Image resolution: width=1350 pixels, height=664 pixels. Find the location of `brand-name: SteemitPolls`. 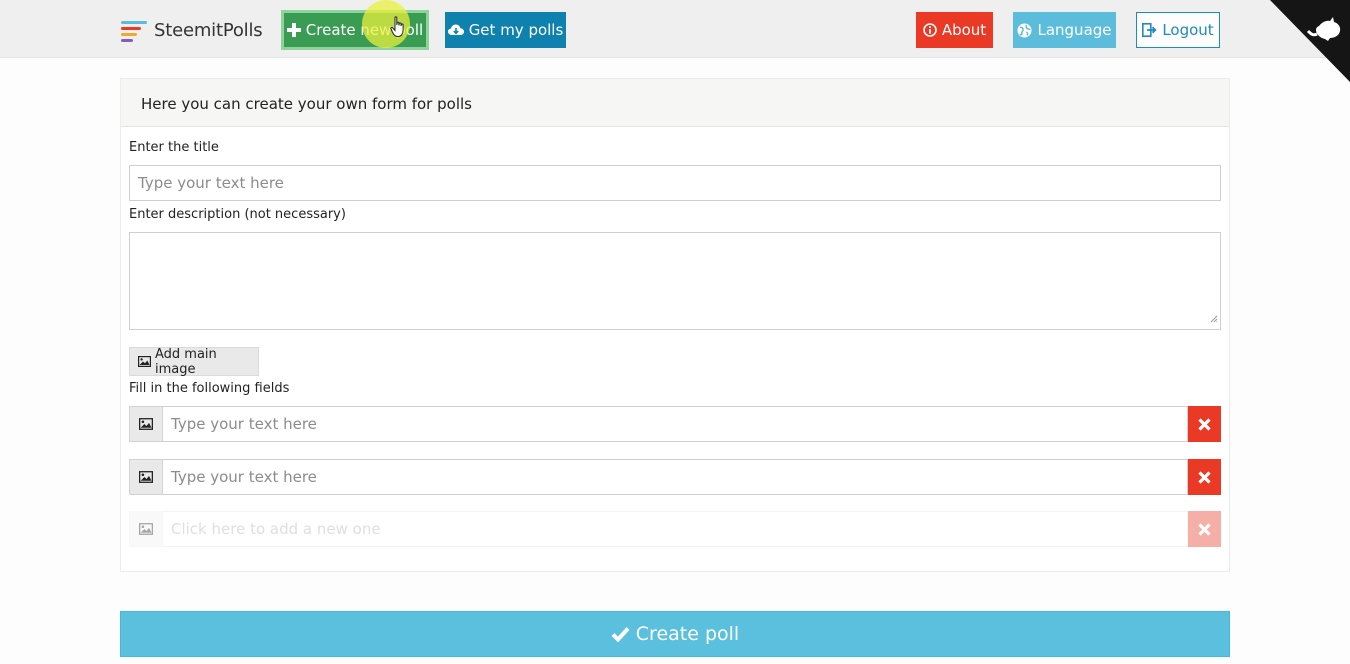

brand-name: SteemitPolls is located at coordinates (208, 30).